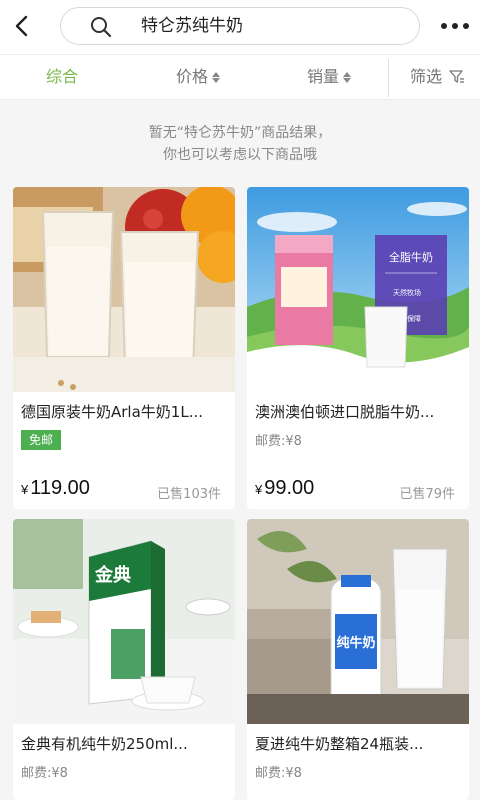  Describe the element at coordinates (240, 133) in the screenshot. I see `notice-line: 暂无“特仑苏牛奶”商品结果，` at that location.